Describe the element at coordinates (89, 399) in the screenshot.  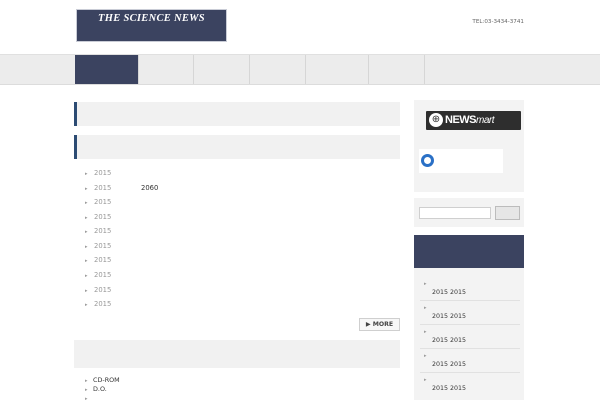
I see `list-item: ▸` at that location.